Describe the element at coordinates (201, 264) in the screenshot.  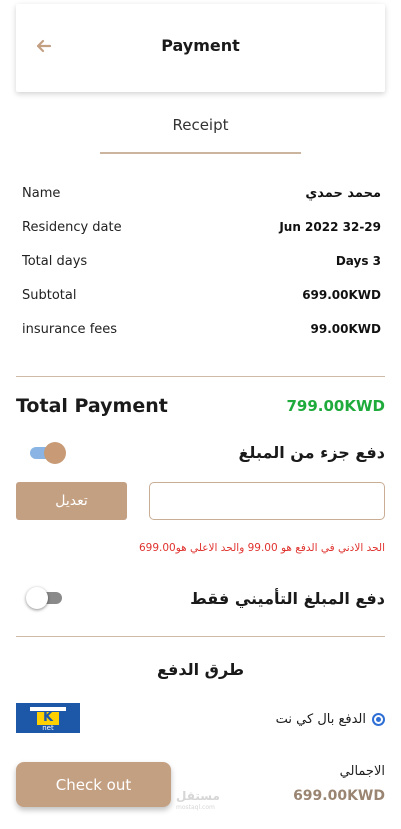
I see `receipt-row-total-days: Total days Days 3` at that location.